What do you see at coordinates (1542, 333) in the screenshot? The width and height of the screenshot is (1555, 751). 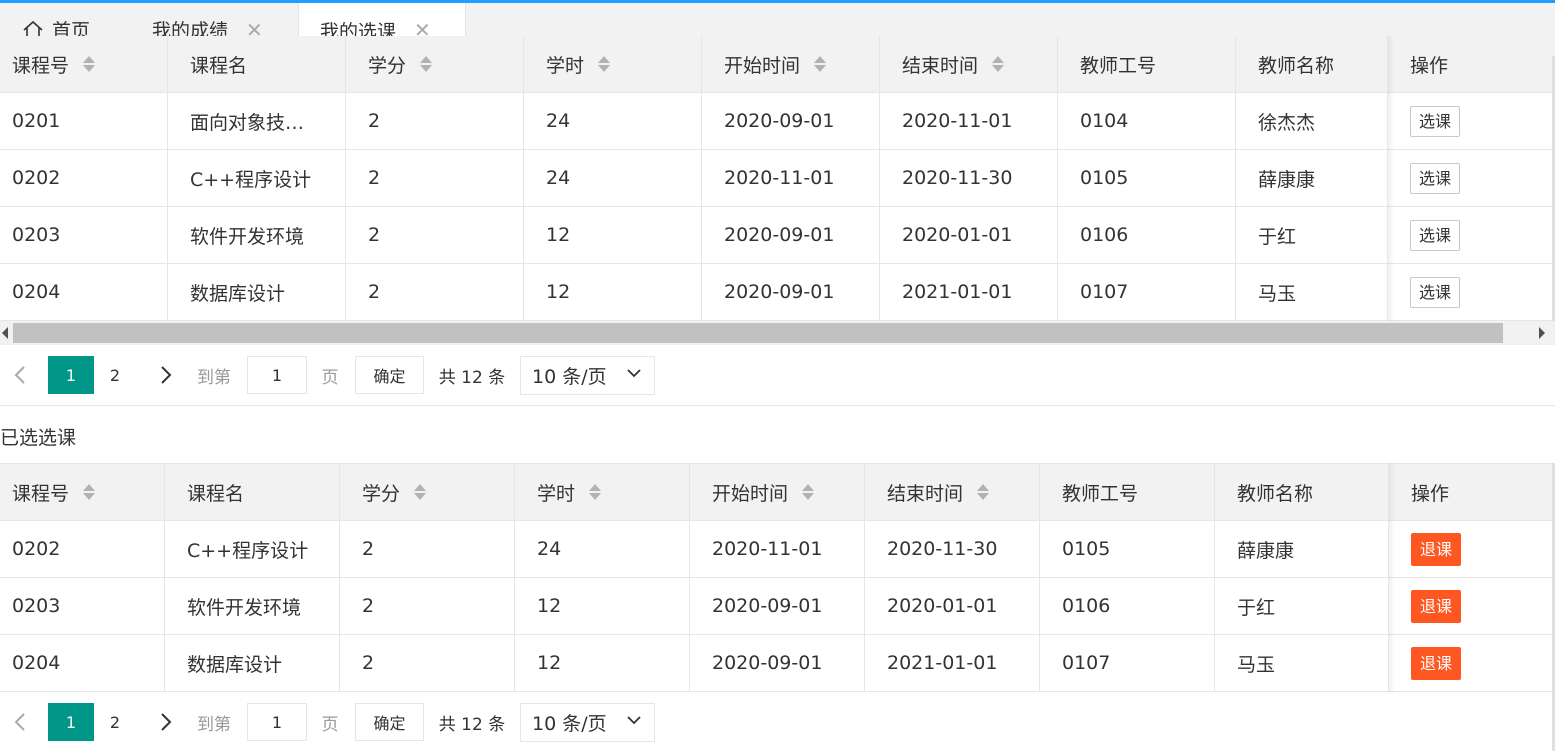 I see `scroll-right-arrow-icon` at bounding box center [1542, 333].